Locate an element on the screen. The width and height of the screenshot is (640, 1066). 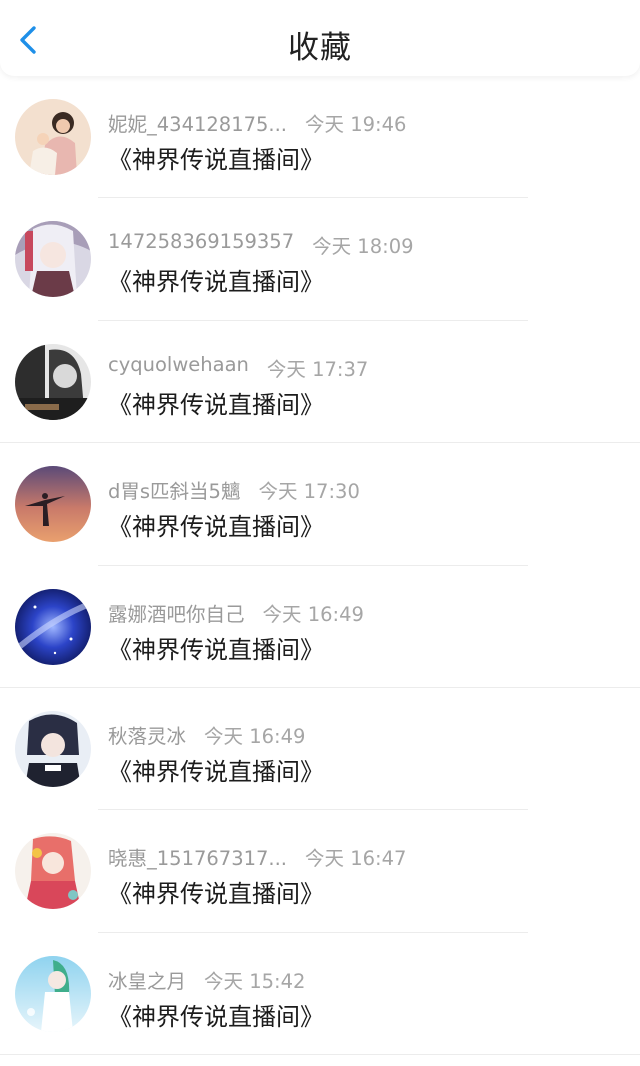
girl-photo-avatar is located at coordinates (53, 137).